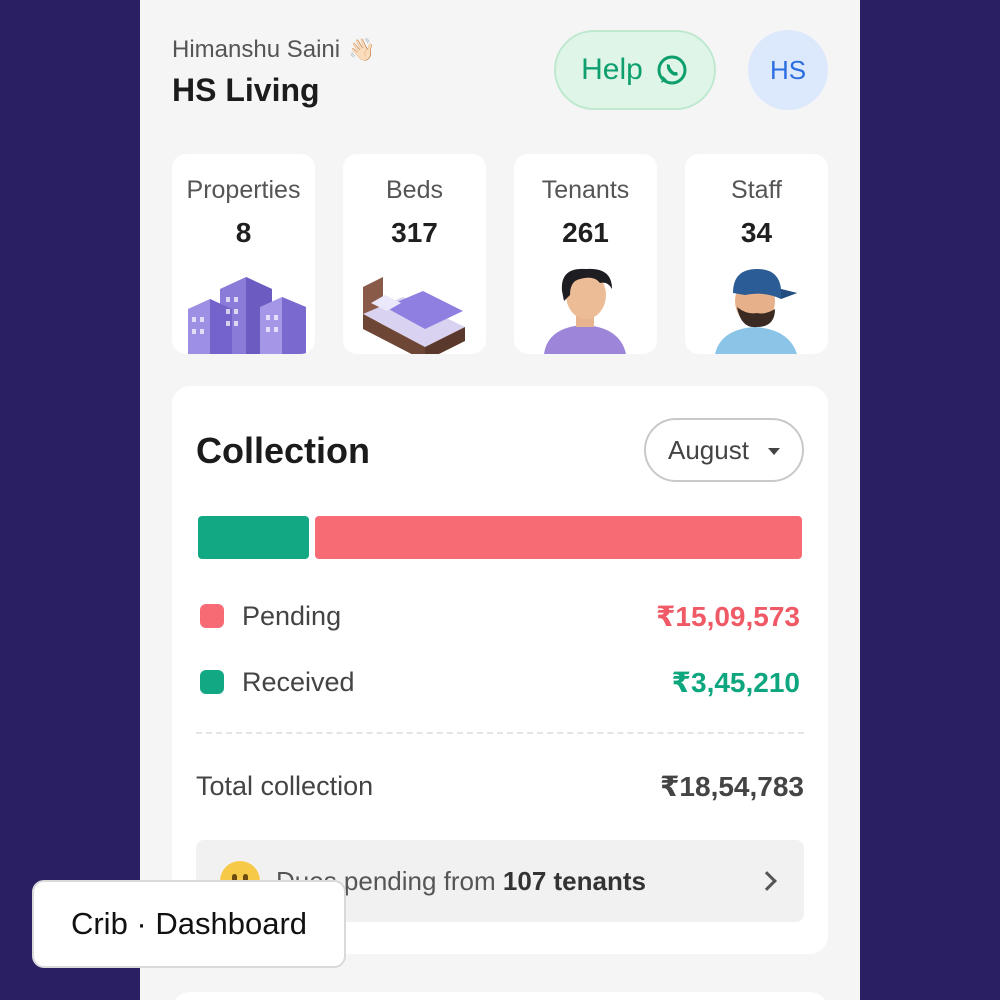  I want to click on background-frame, so click(70, 500).